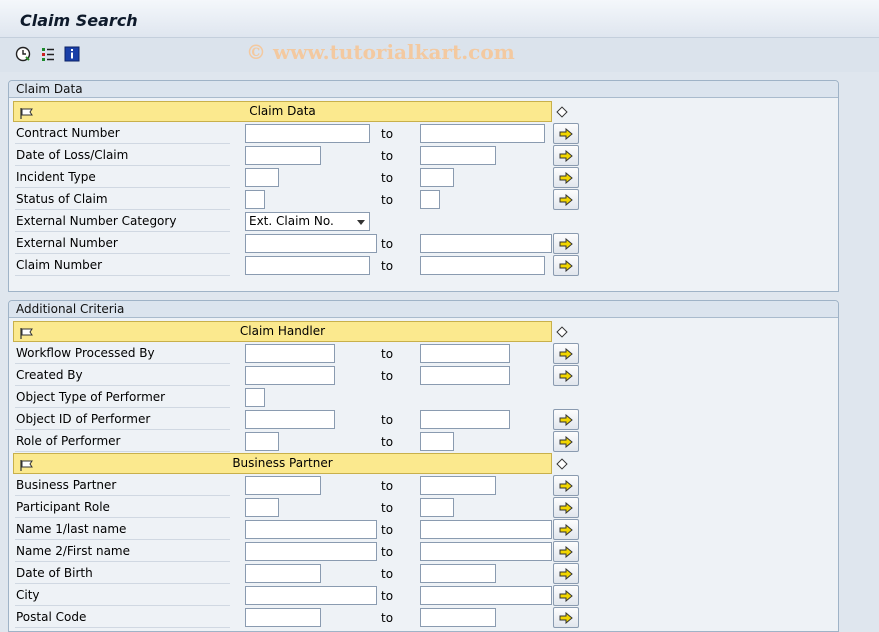  Describe the element at coordinates (291, 221) in the screenshot. I see `external-number-category-value: Ext. Claim No.` at that location.